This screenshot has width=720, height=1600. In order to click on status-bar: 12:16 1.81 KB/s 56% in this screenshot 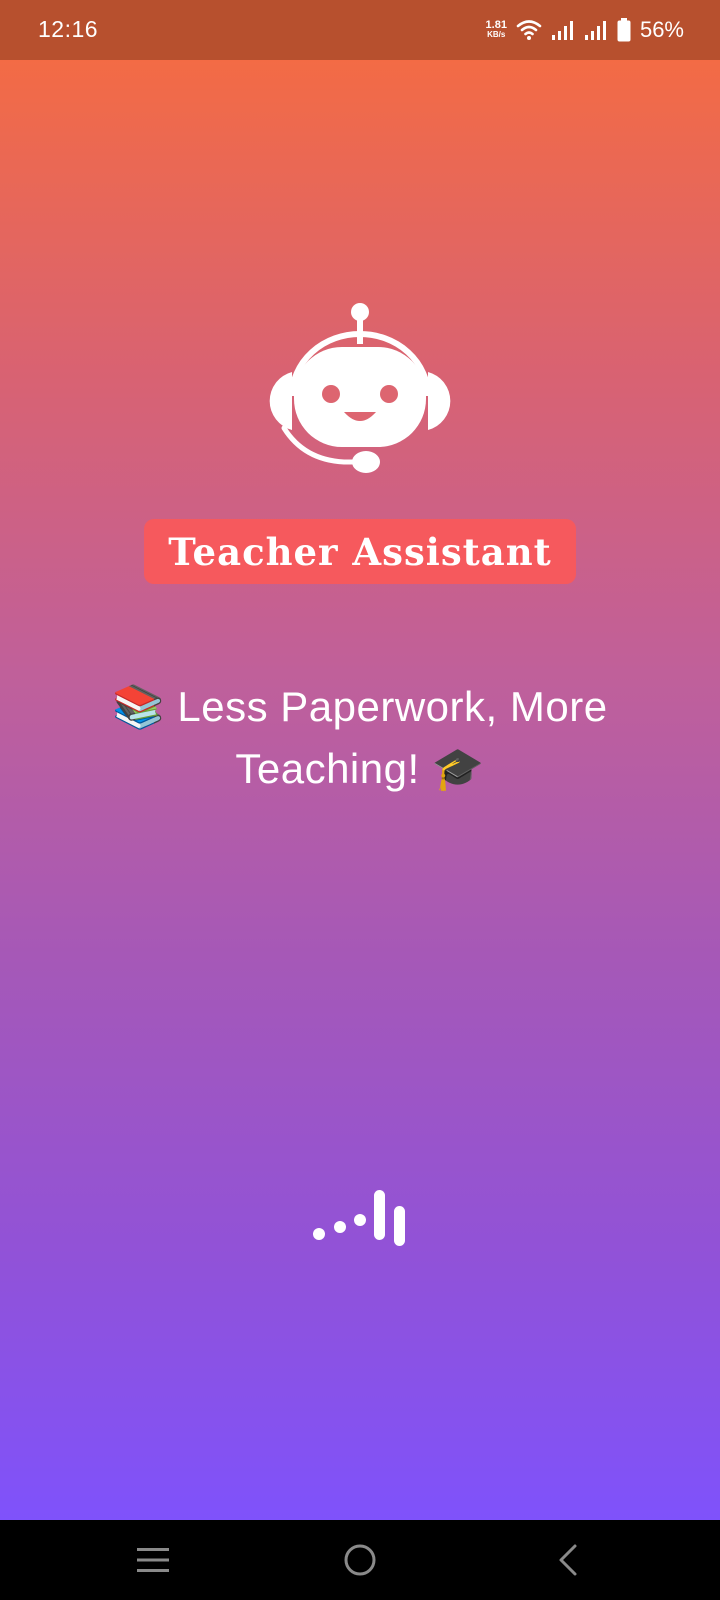, I will do `click(360, 30)`.